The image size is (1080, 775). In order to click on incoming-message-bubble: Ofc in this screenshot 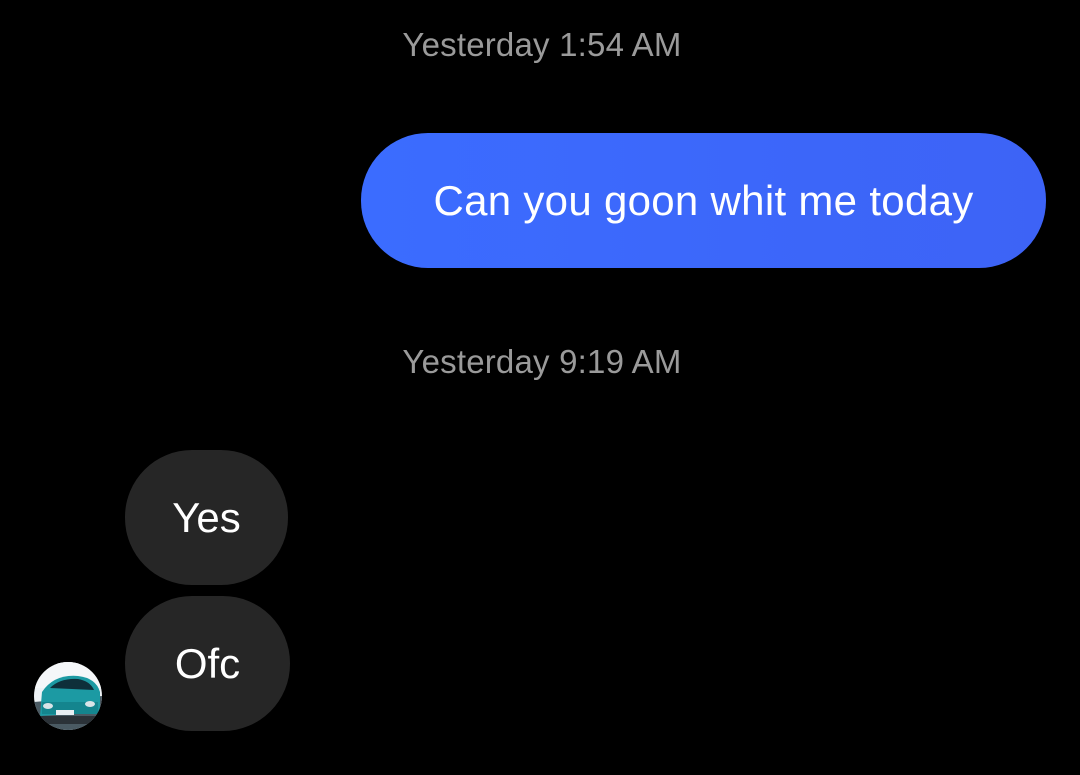, I will do `click(207, 663)`.